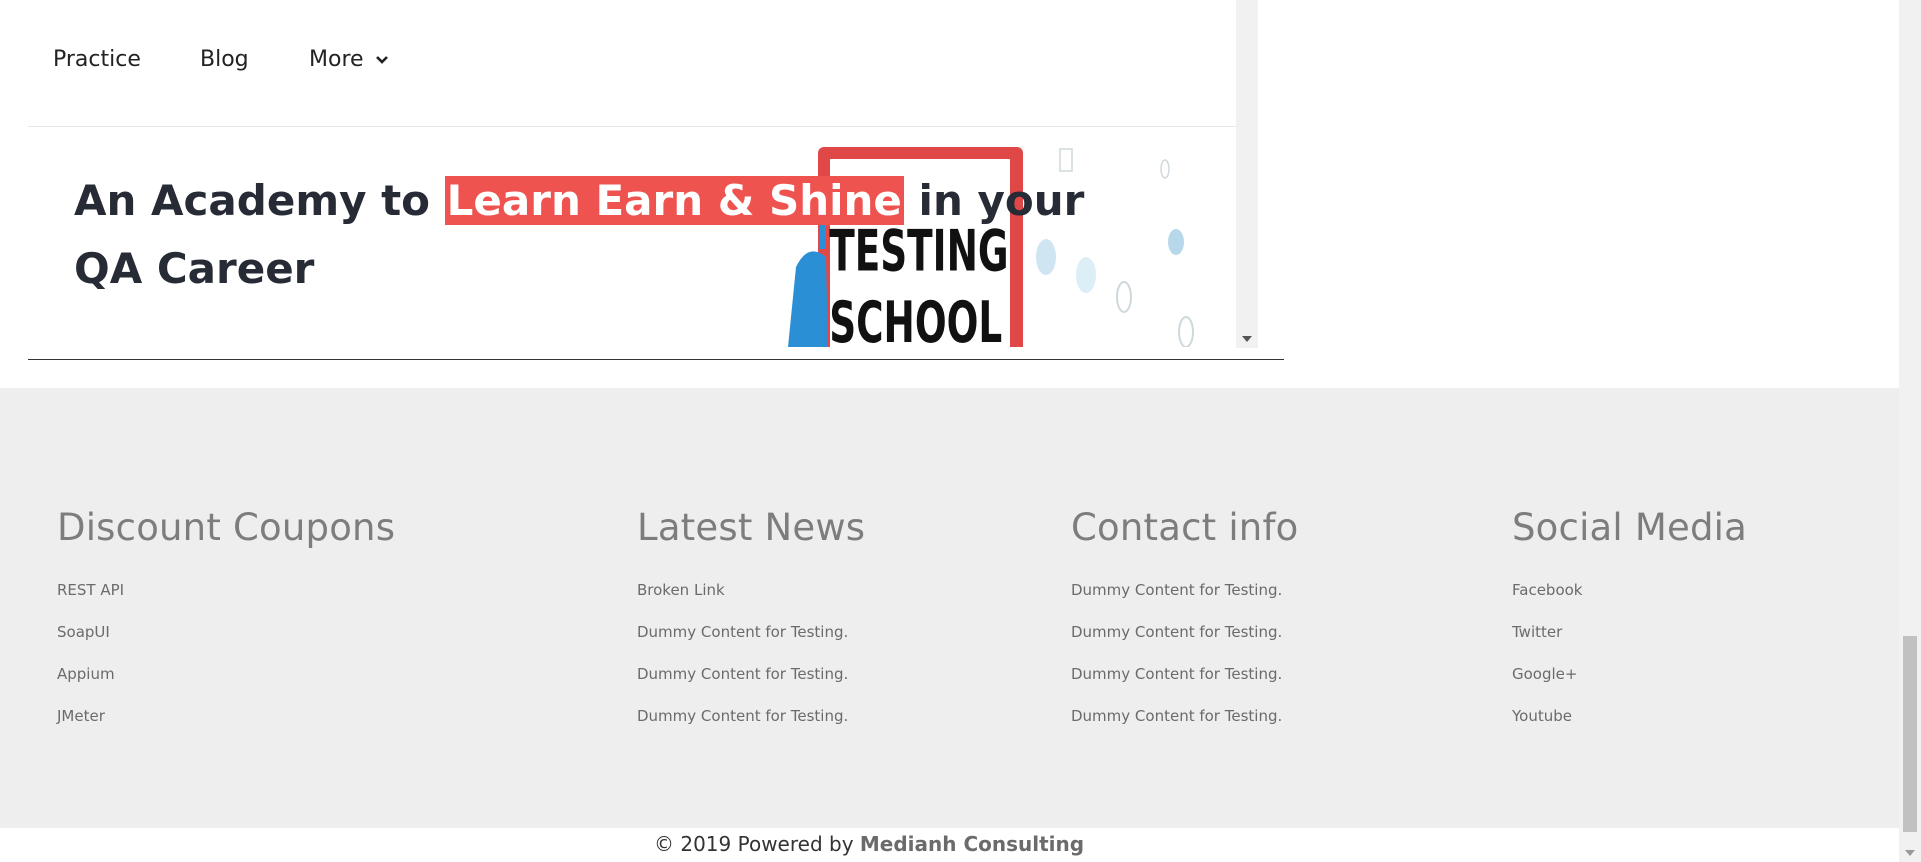 Image resolution: width=1921 pixels, height=862 pixels. What do you see at coordinates (90, 590) in the screenshot?
I see `footer-link: REST API` at bounding box center [90, 590].